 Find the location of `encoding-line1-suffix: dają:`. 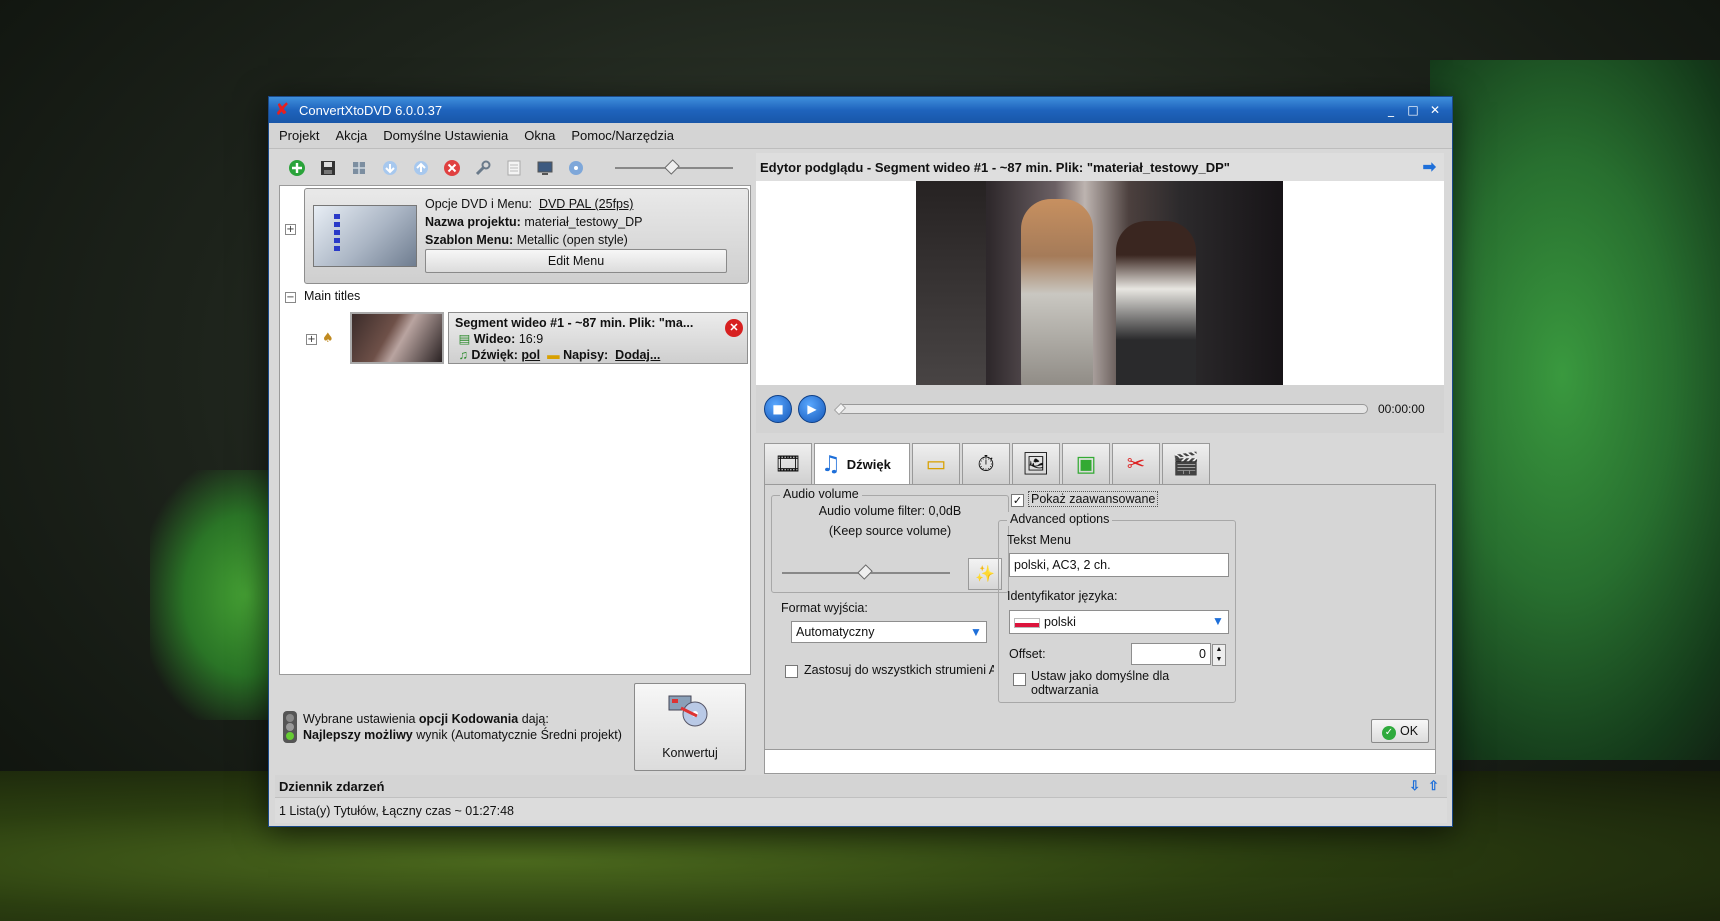

encoding-line1-suffix: dają: is located at coordinates (533, 719).